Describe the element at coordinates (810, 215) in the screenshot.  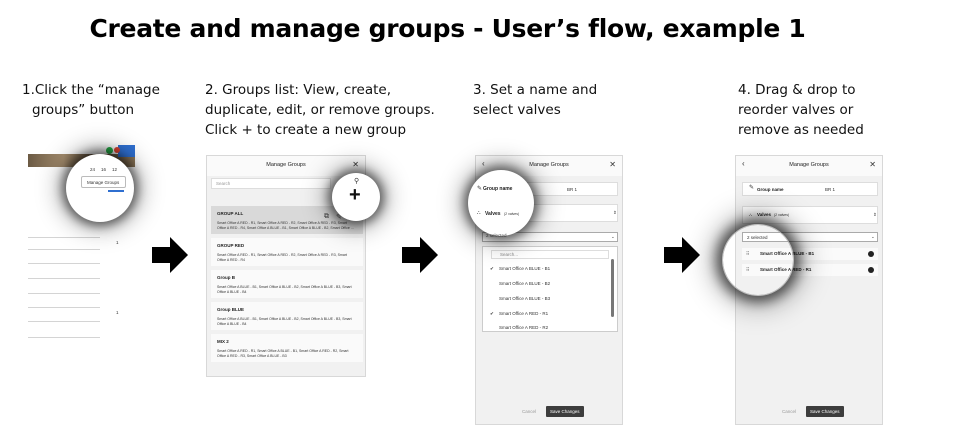
I see `valves-section: ⛬ Valves (2 valves) ⇕` at that location.